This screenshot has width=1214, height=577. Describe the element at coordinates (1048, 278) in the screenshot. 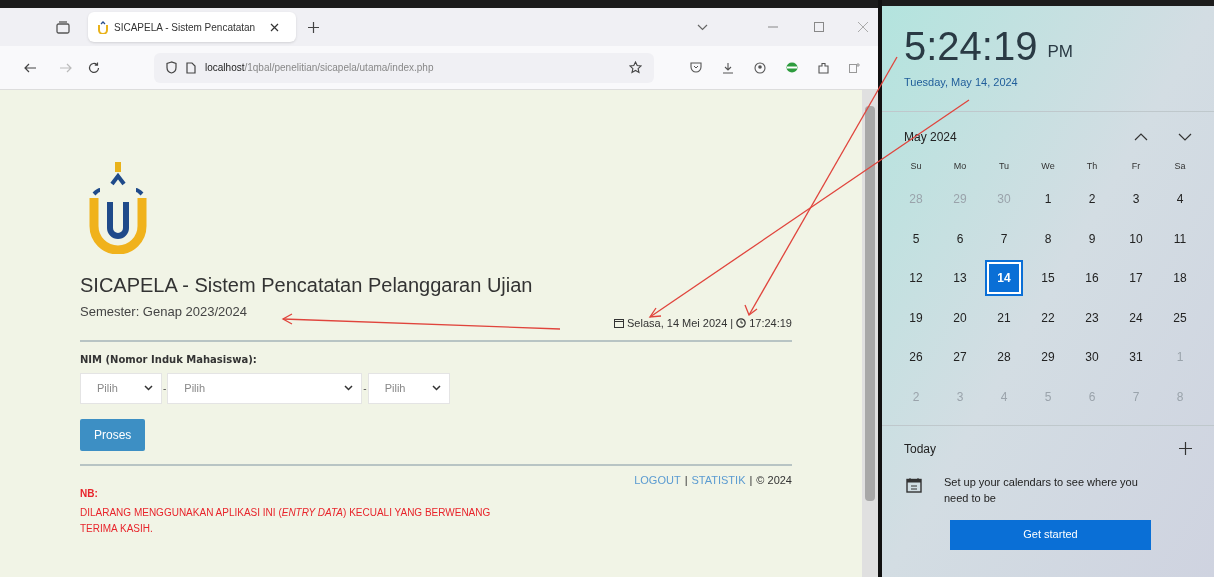

I see `calendar-day: 15` at that location.